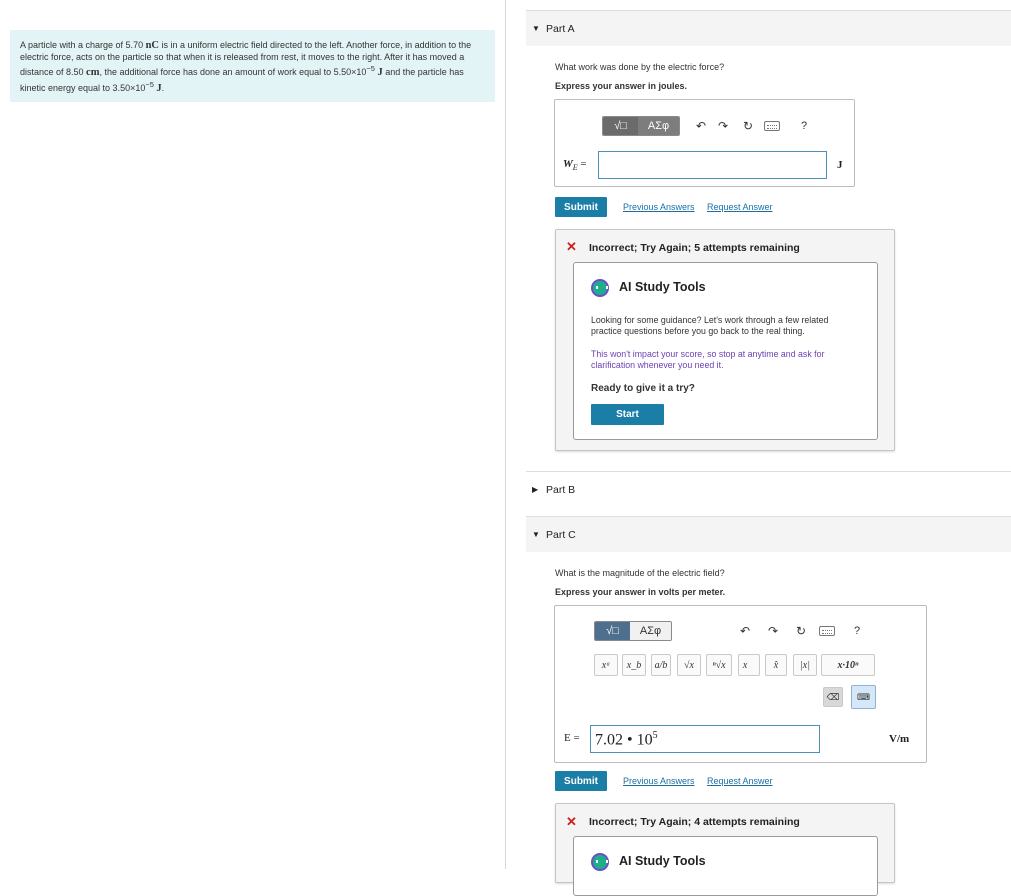 Image resolution: width=1011 pixels, height=896 pixels. Describe the element at coordinates (560, 28) in the screenshot. I see `part-a-title: Part A` at that location.